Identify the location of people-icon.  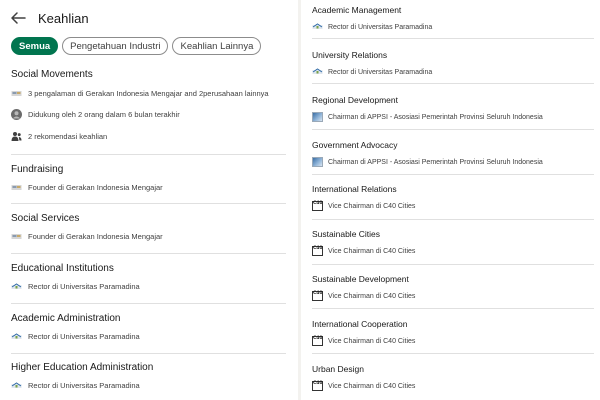
(16, 136).